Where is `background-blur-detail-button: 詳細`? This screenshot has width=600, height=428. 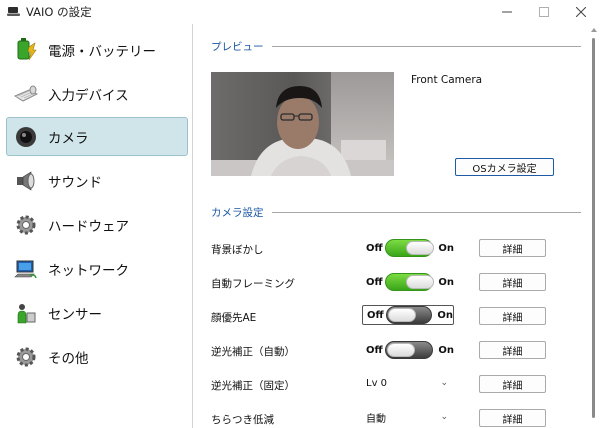
background-blur-detail-button: 詳細 is located at coordinates (512, 248).